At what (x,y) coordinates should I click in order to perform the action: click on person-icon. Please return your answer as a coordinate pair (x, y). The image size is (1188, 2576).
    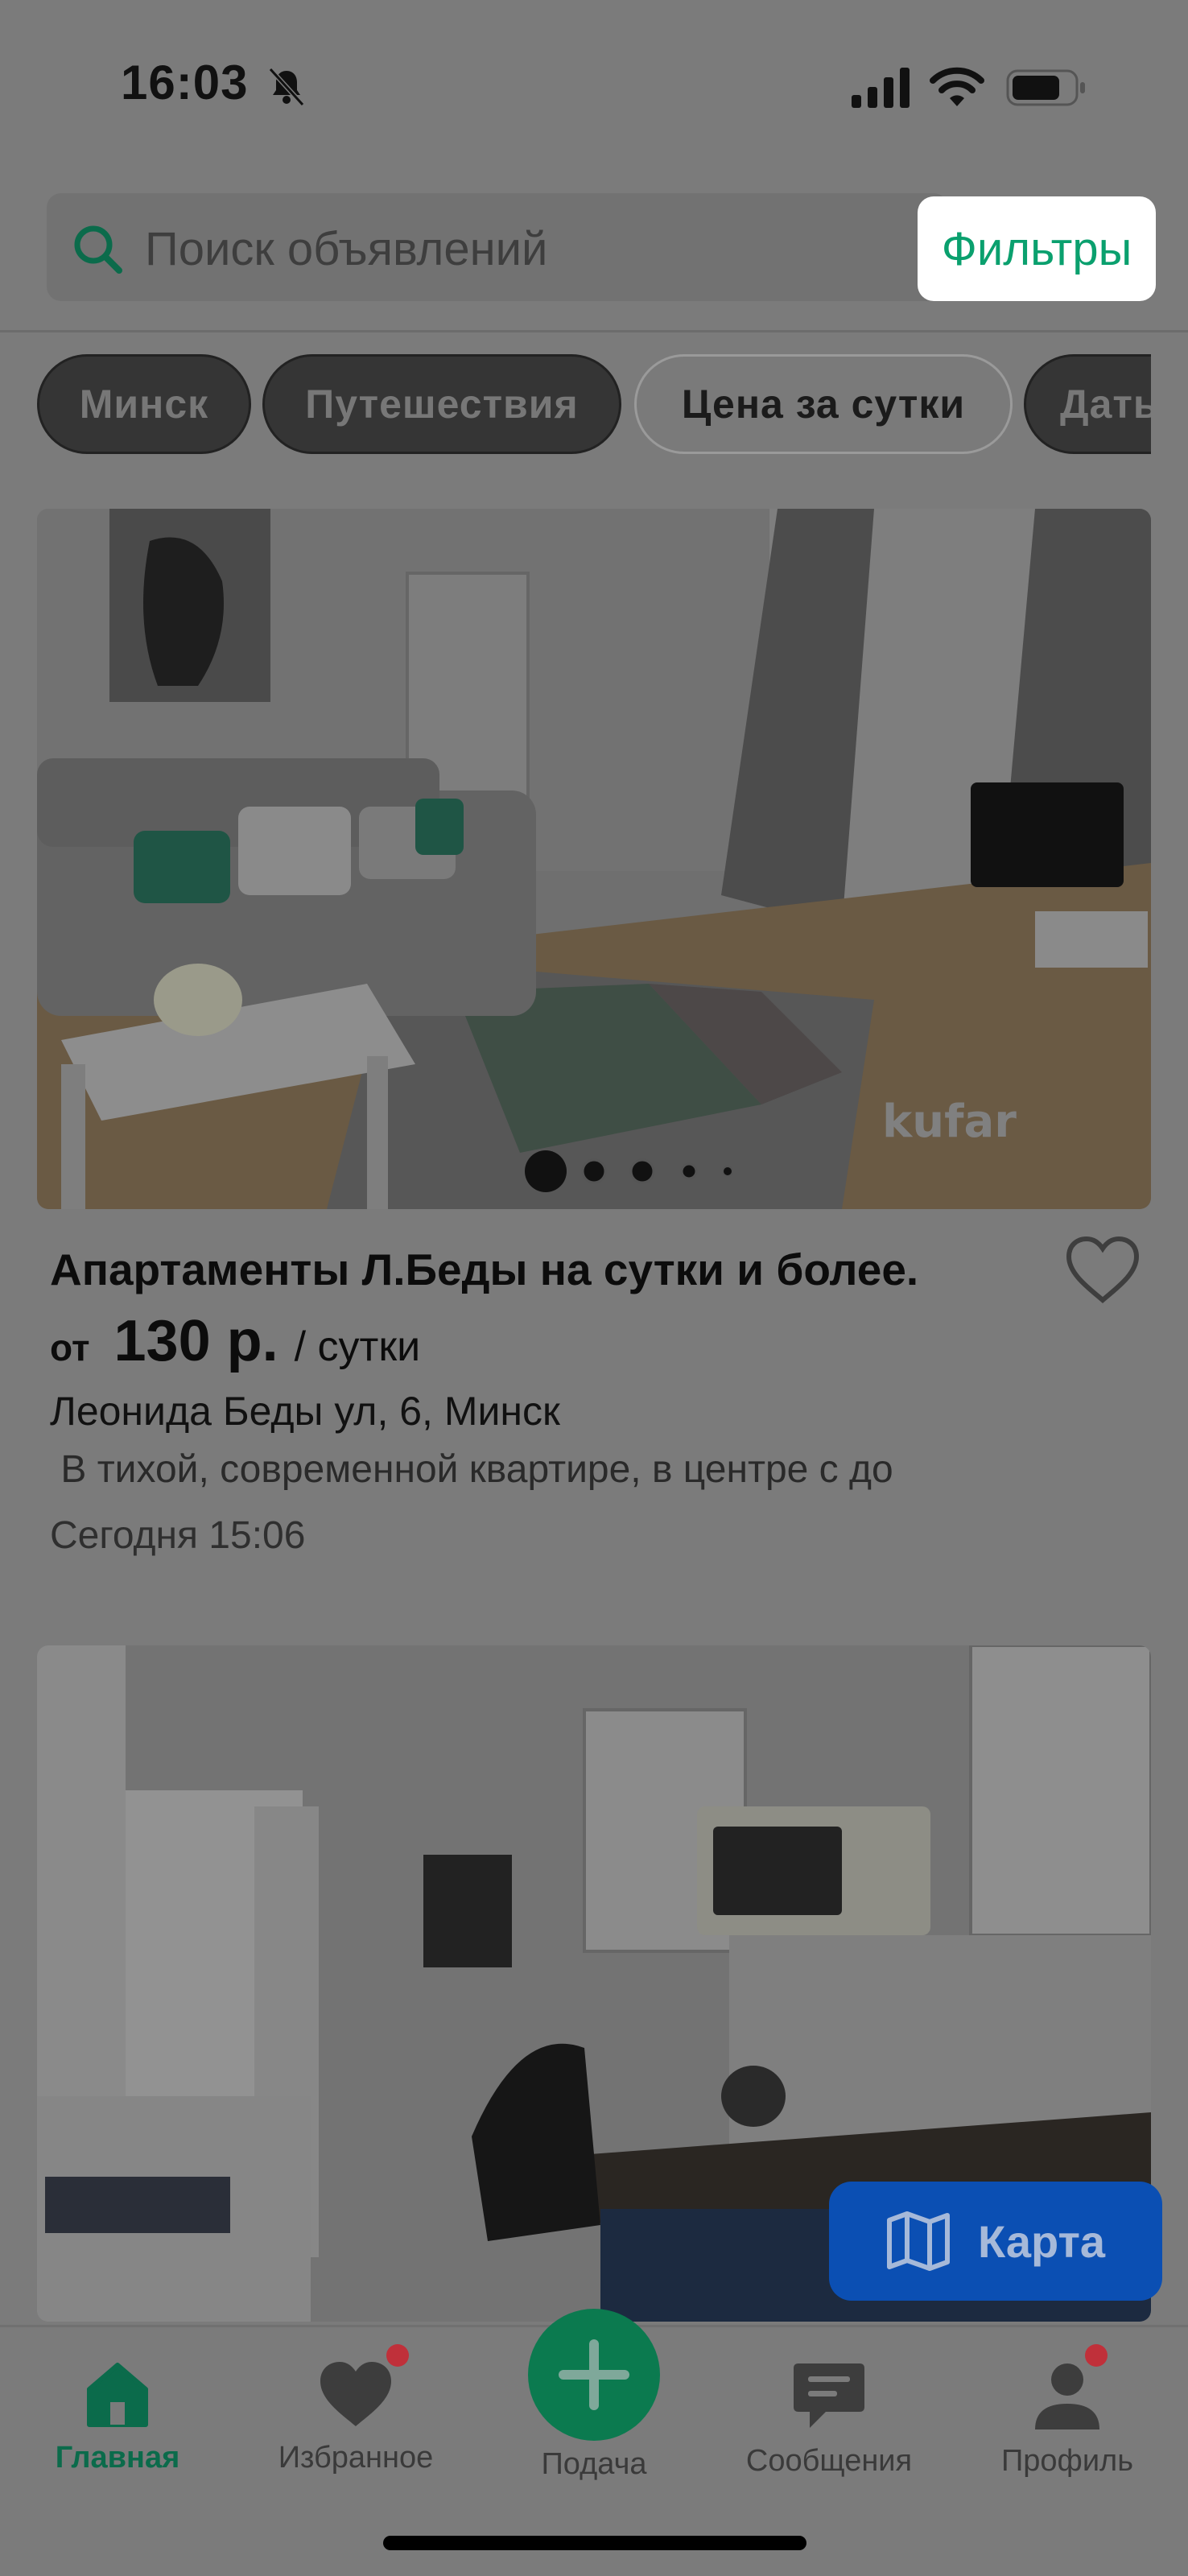
    Looking at the image, I should click on (1067, 2396).